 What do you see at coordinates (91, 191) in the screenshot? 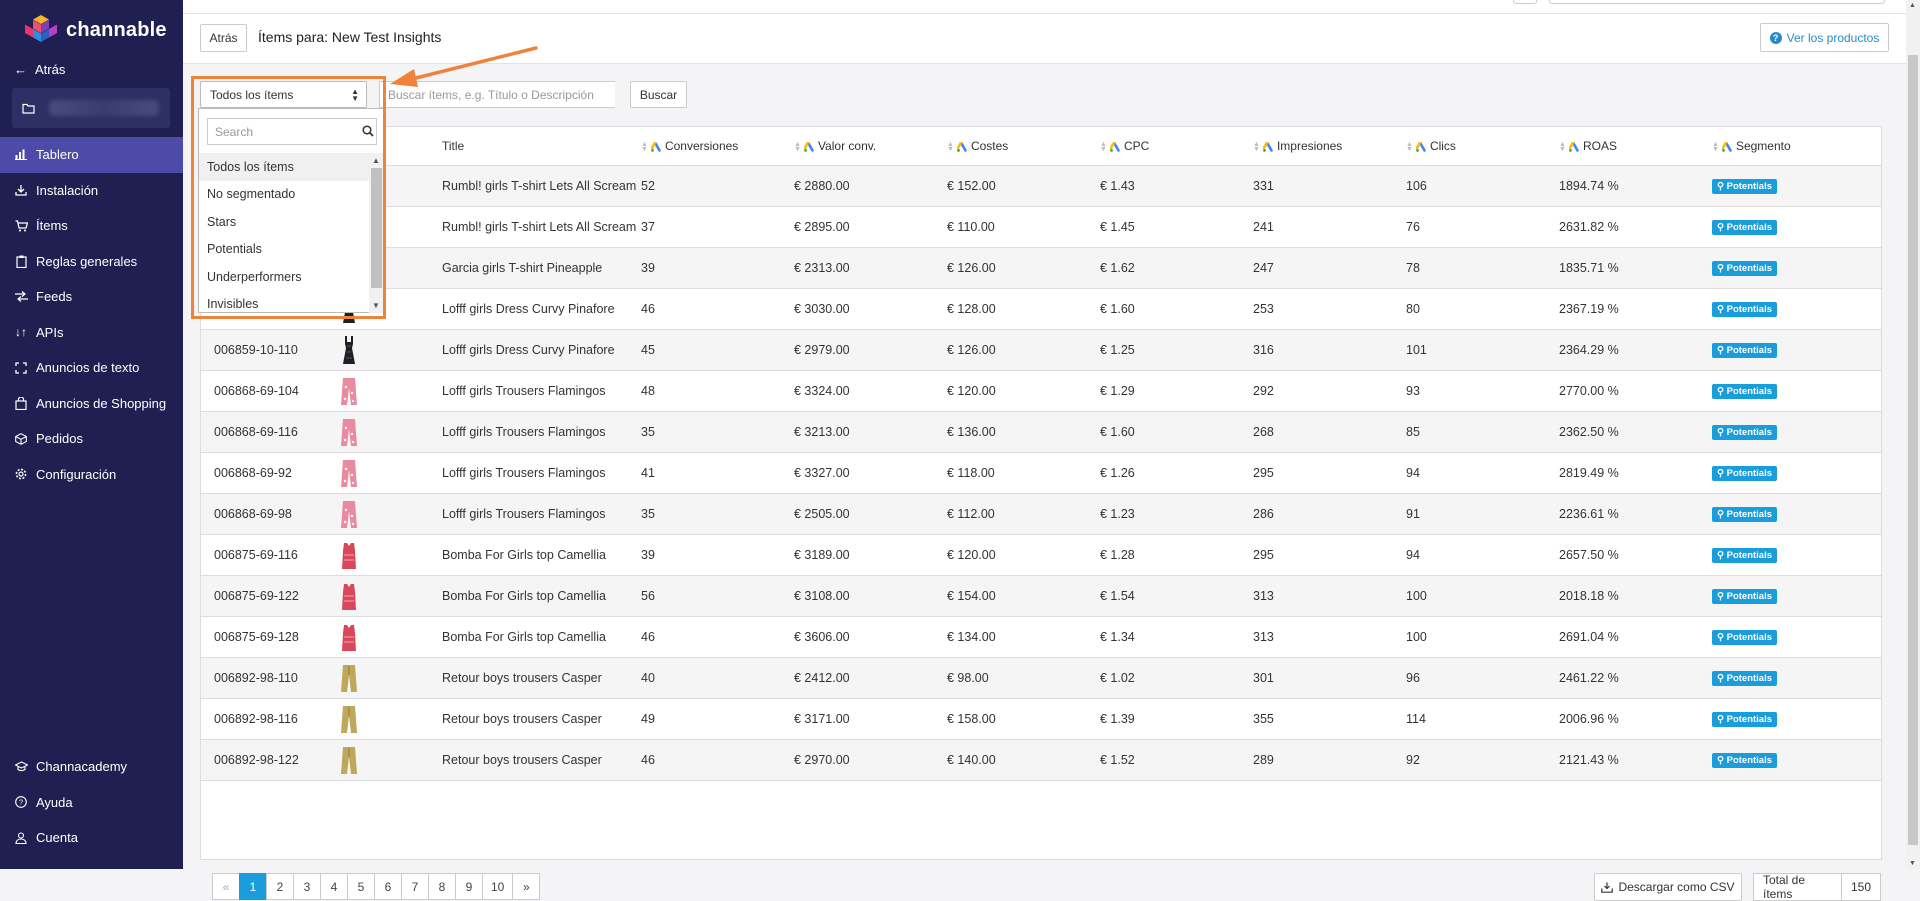
I see `sidebar-item-instalacion: Instalación` at bounding box center [91, 191].